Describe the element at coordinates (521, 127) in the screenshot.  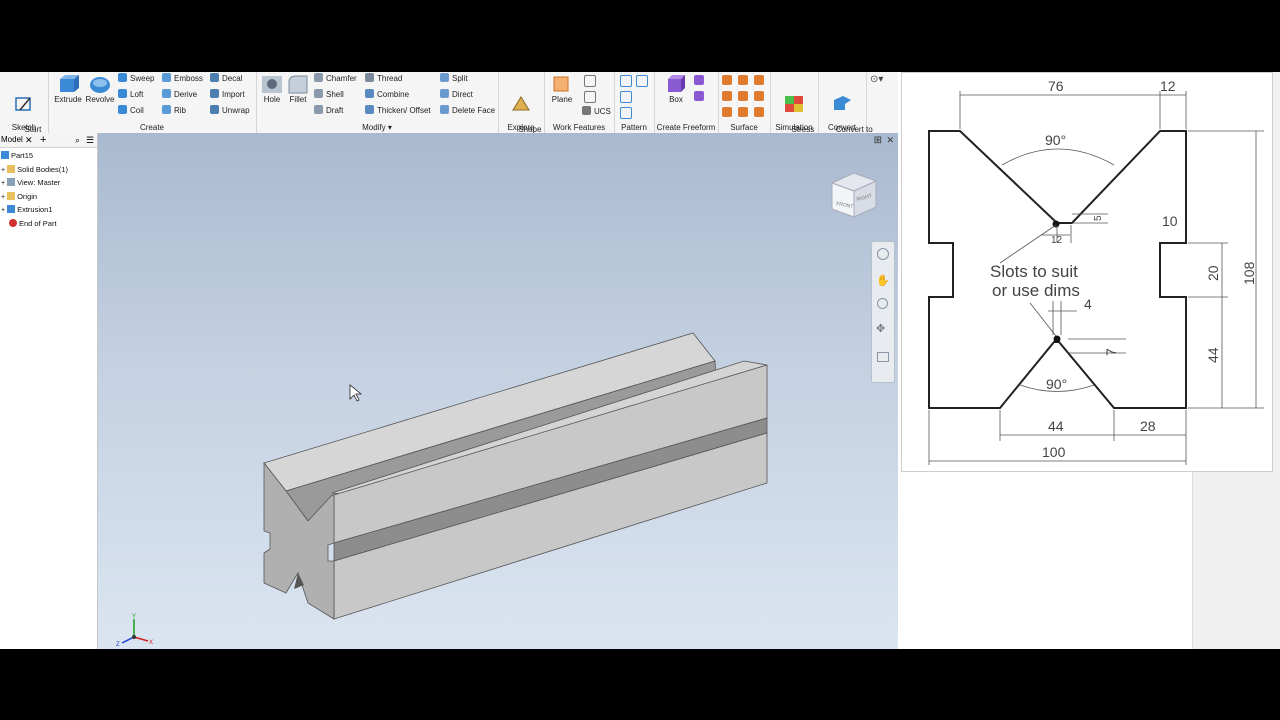
I see `explore-group-label: Explore` at that location.